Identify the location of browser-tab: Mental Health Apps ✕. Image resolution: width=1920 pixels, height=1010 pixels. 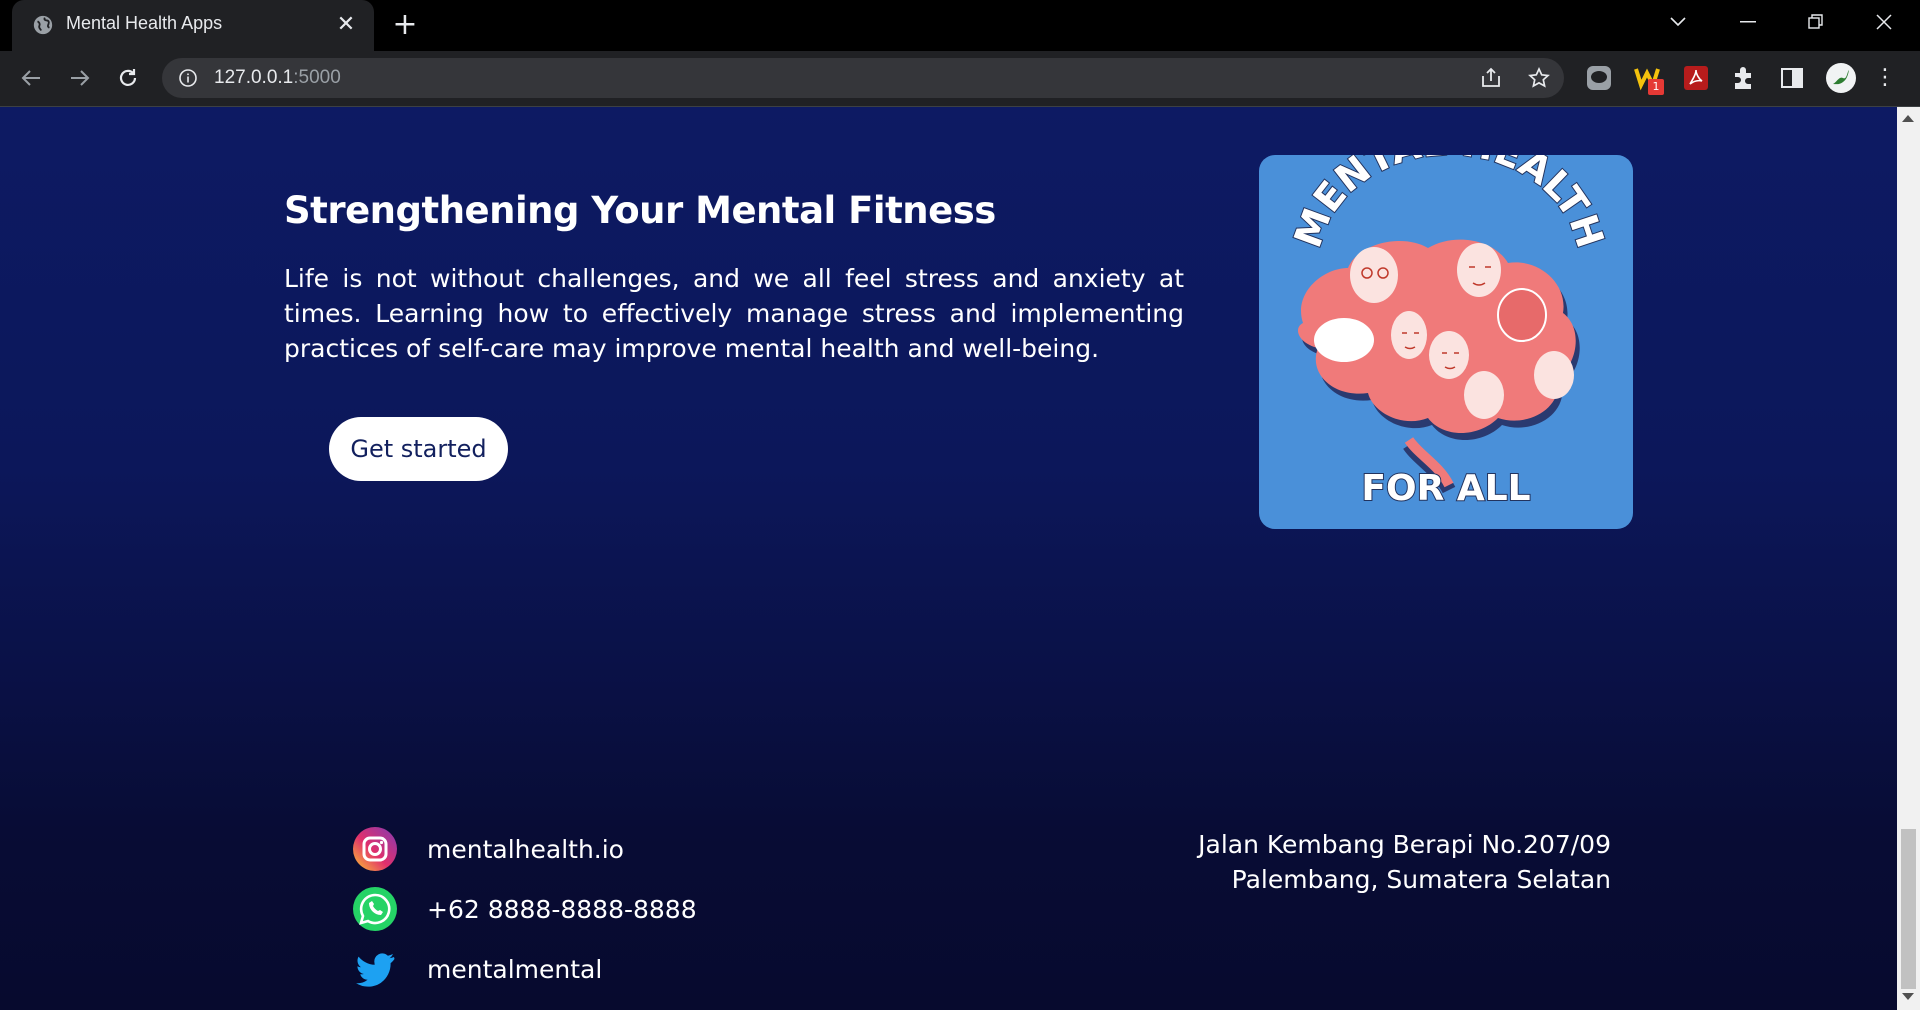
(193, 25).